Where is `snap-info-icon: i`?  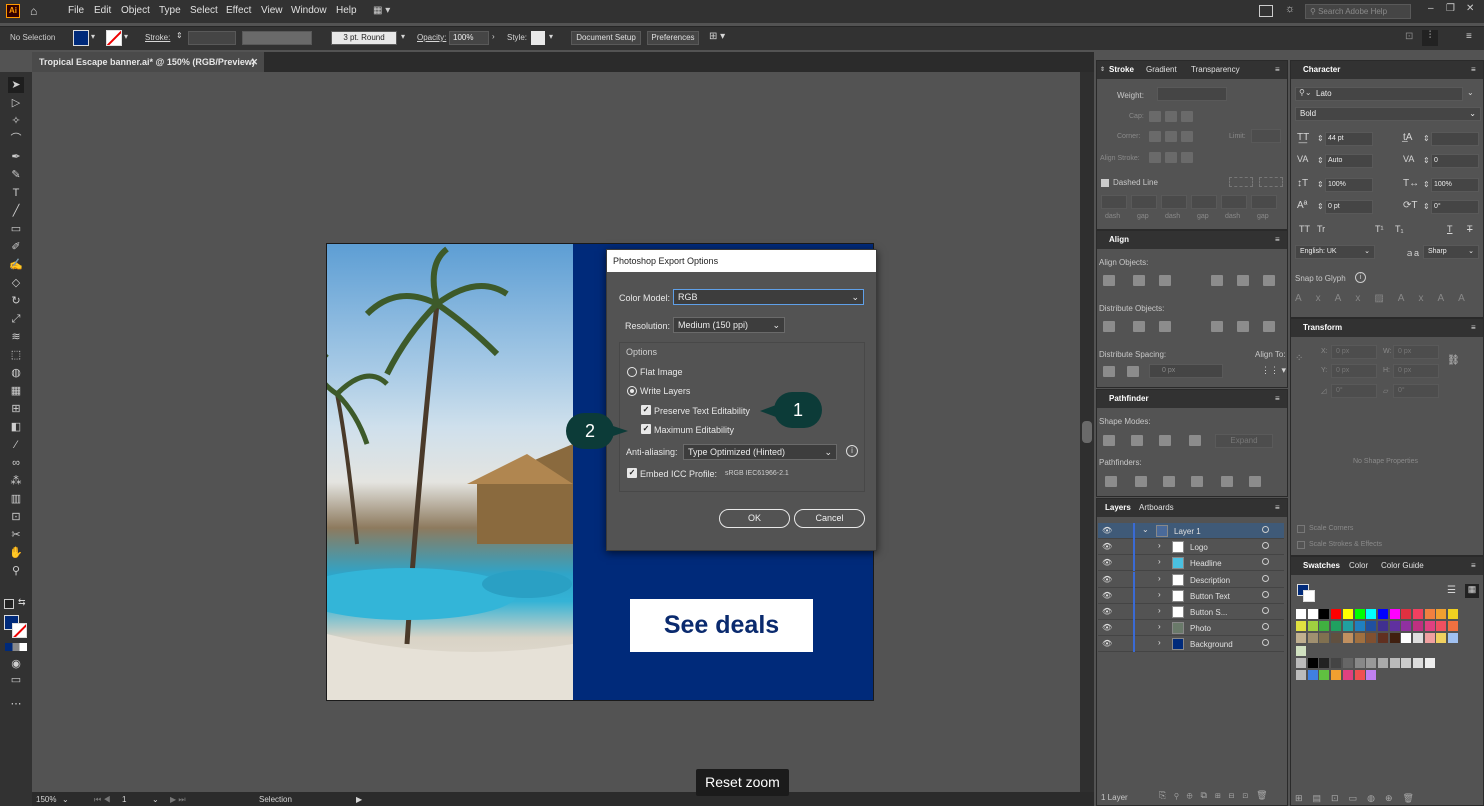
snap-info-icon: i is located at coordinates (1360, 277).